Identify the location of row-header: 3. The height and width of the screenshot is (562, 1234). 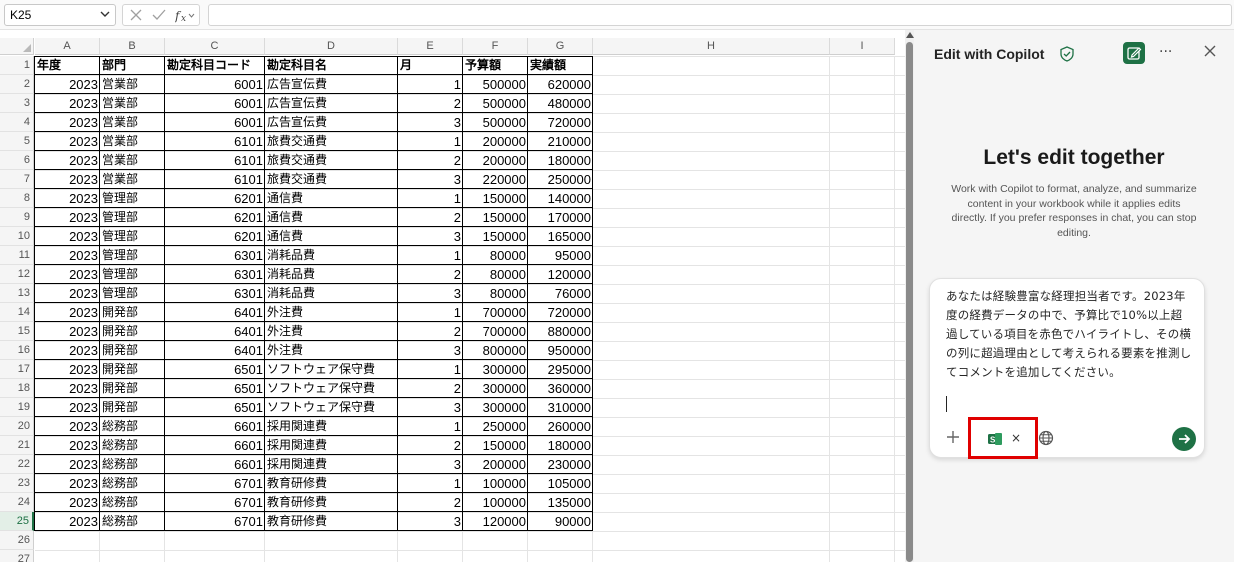
(17, 103).